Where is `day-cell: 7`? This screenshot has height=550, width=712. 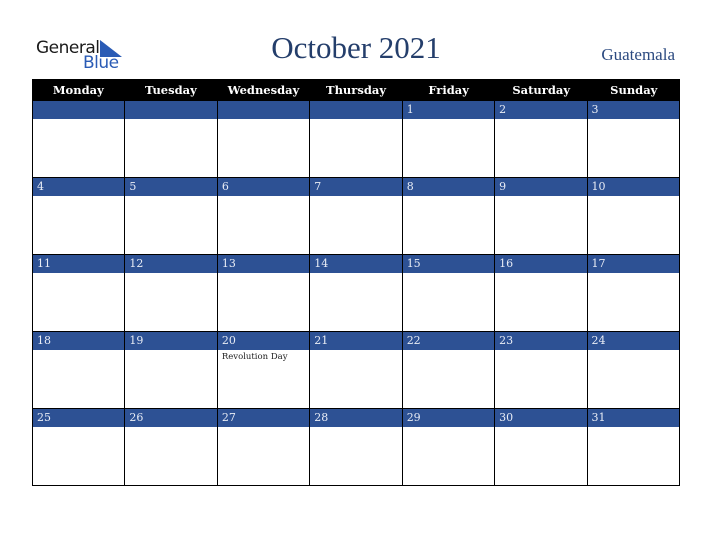 day-cell: 7 is located at coordinates (355, 216).